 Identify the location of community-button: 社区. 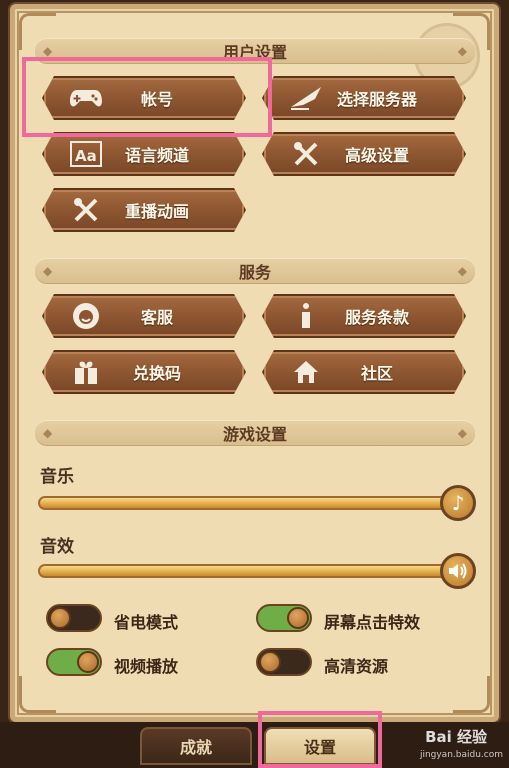
(364, 372).